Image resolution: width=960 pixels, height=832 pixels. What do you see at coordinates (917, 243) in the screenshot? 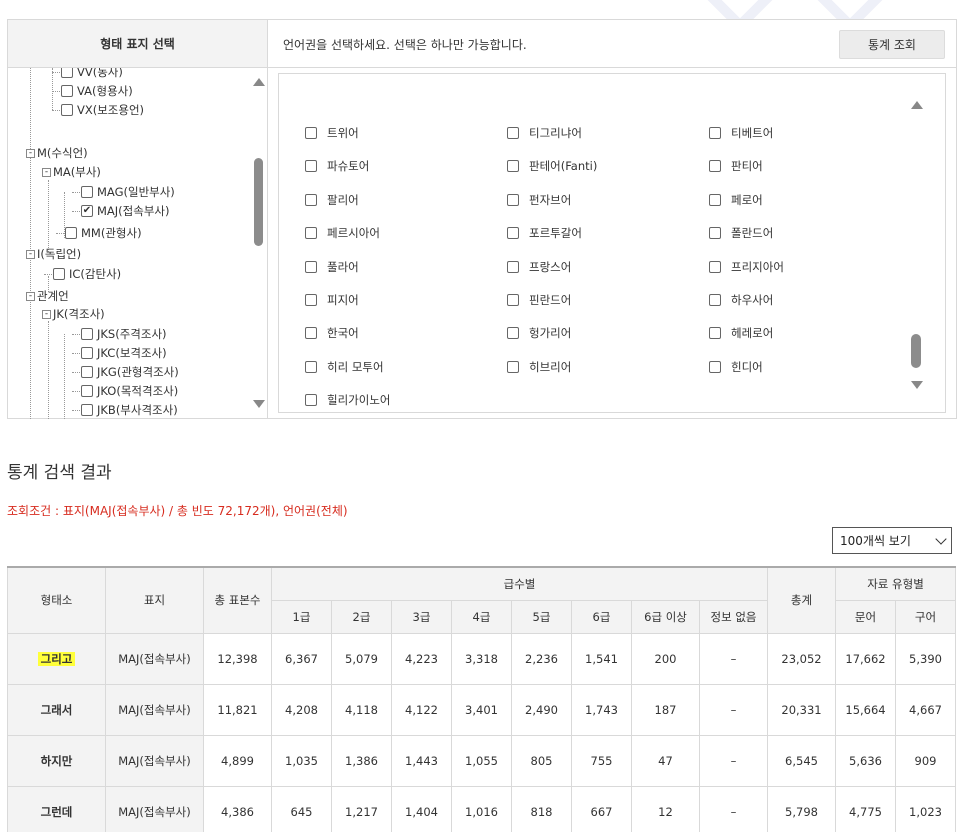
I see `language-scrollbar` at bounding box center [917, 243].